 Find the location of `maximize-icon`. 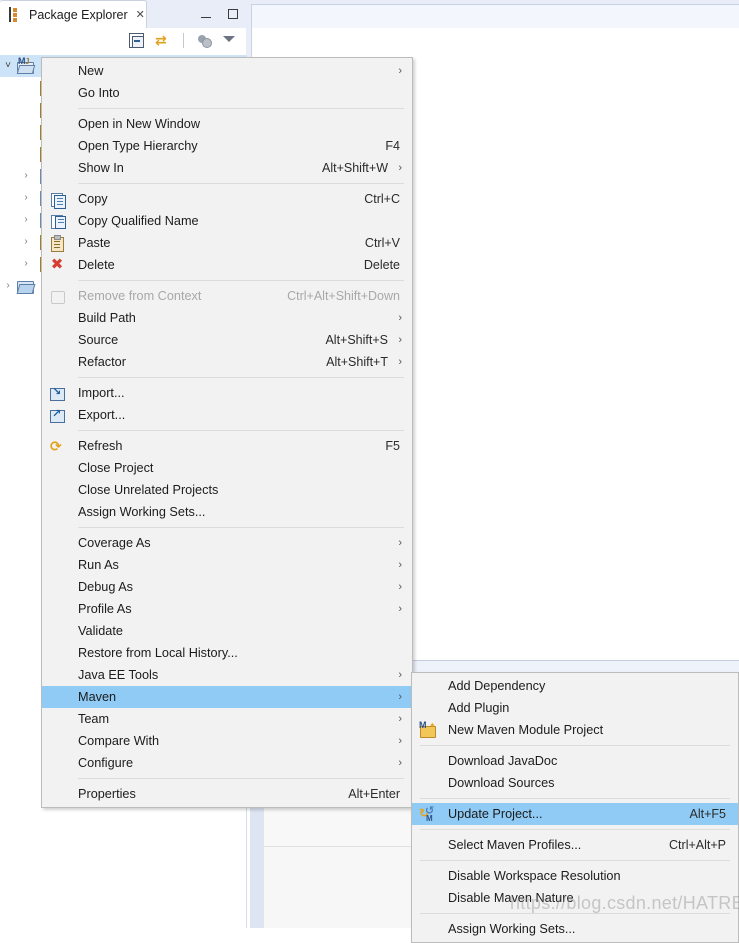

maximize-icon is located at coordinates (233, 14).